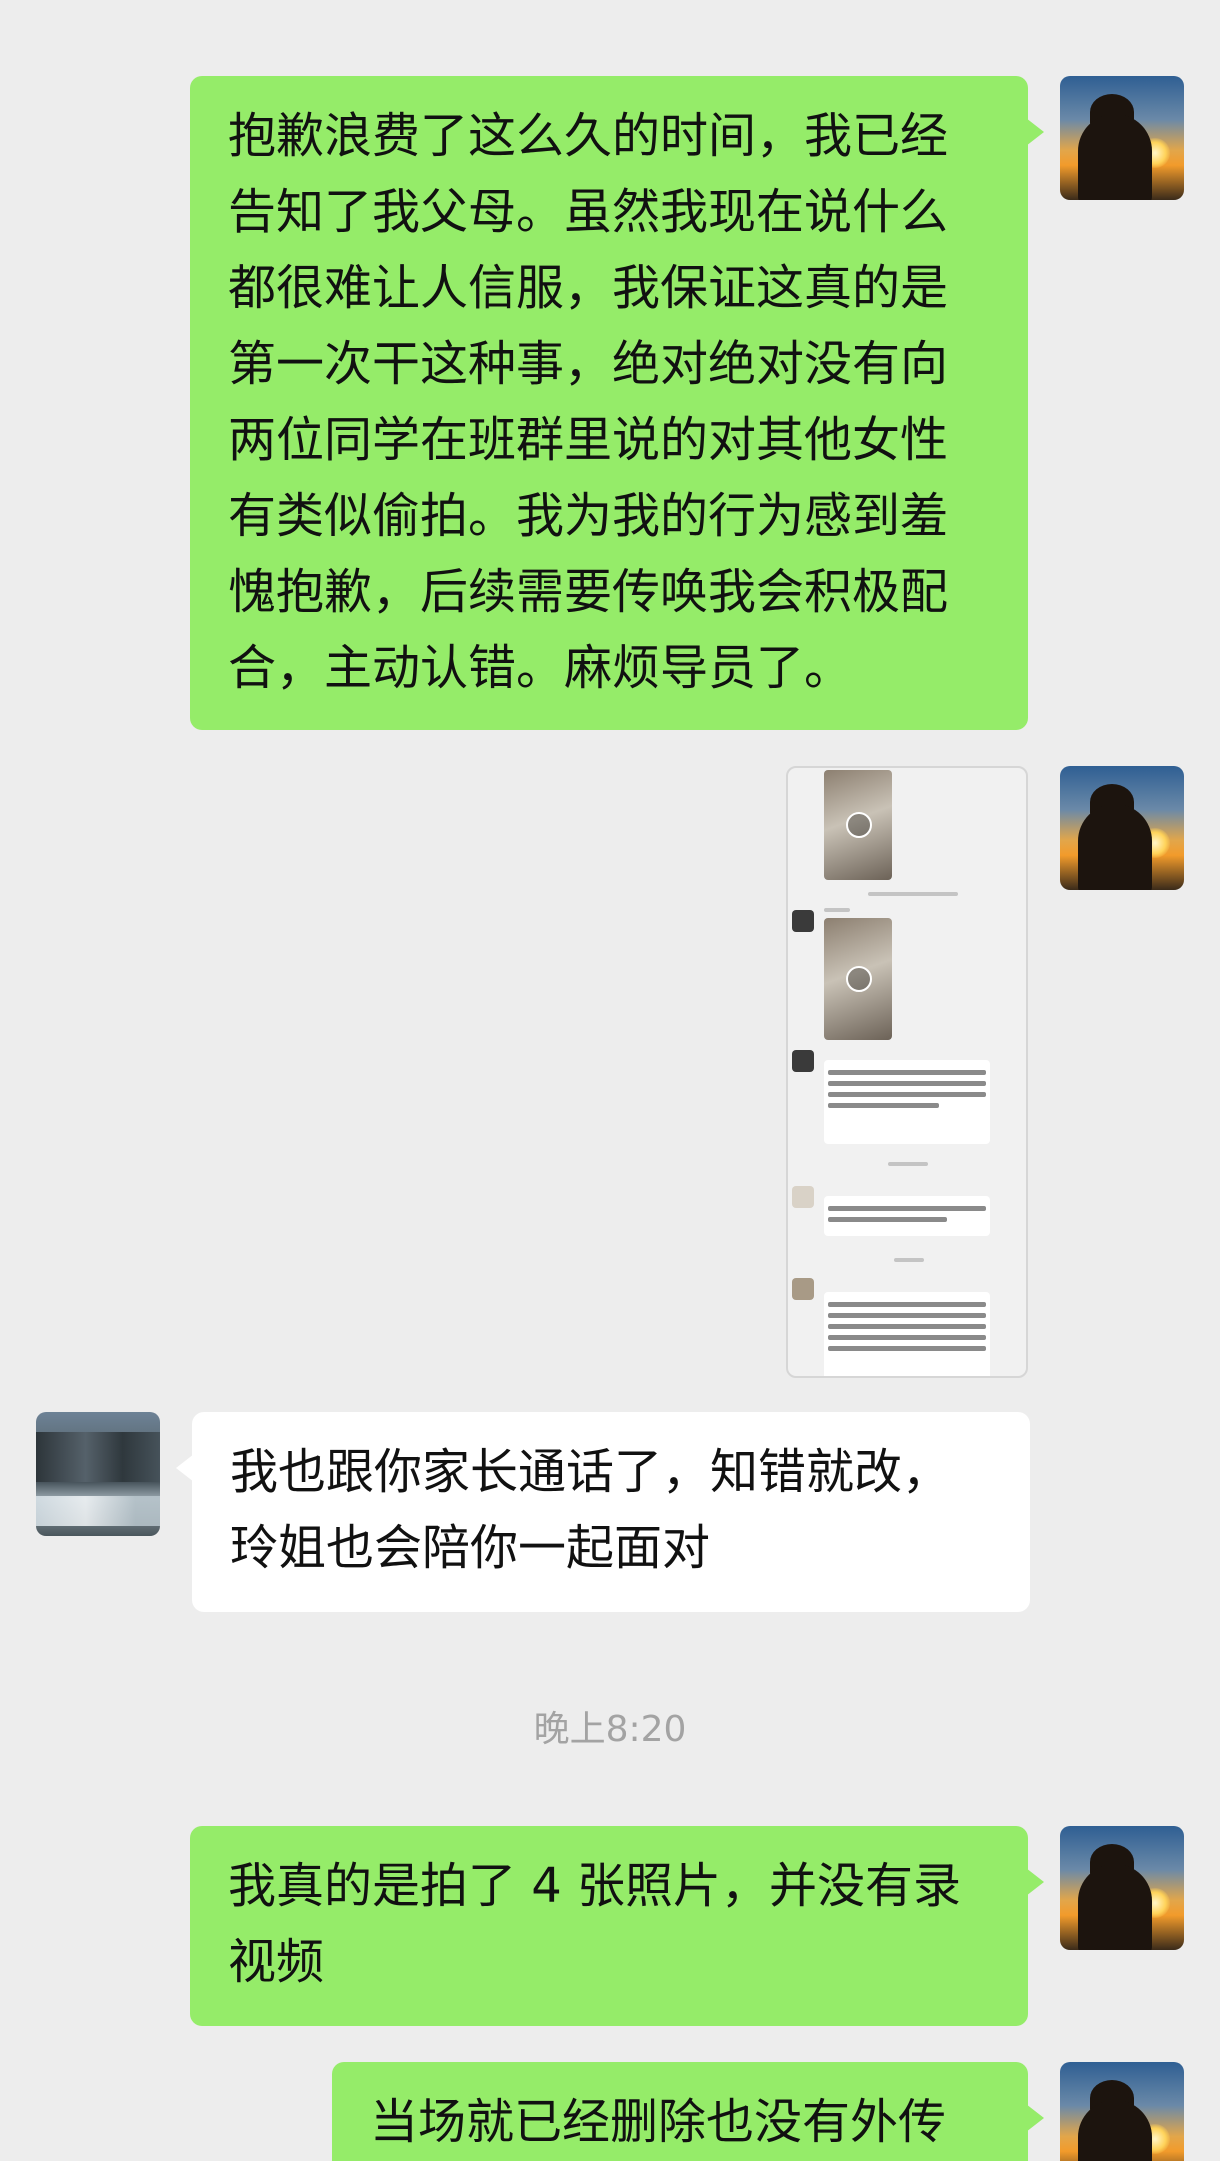  I want to click on message-line: 合，主动认错。麻烦导员了。, so click(540, 668).